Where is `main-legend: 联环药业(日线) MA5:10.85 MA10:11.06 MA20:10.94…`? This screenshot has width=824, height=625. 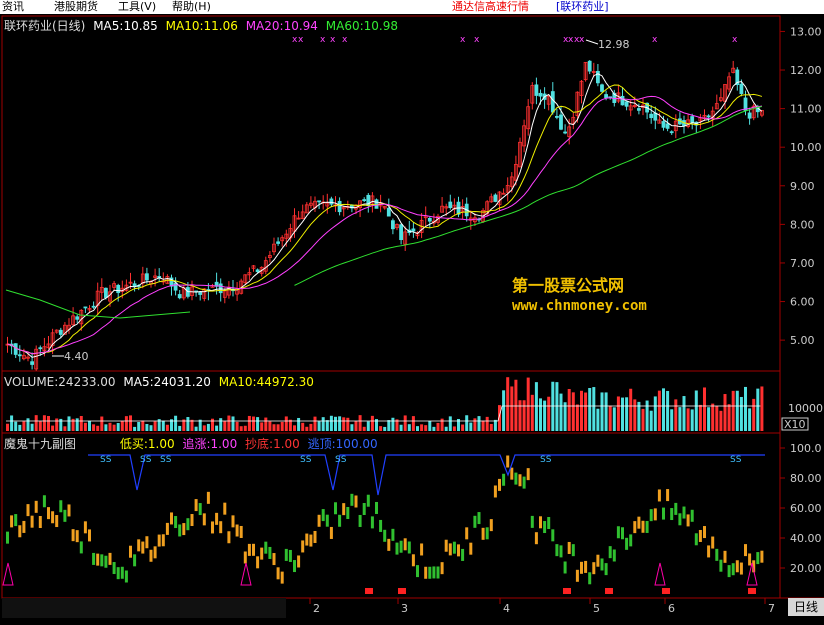
main-legend: 联环药业(日线) MA5:10.85 MA10:11.06 MA20:10.94… is located at coordinates (201, 26).